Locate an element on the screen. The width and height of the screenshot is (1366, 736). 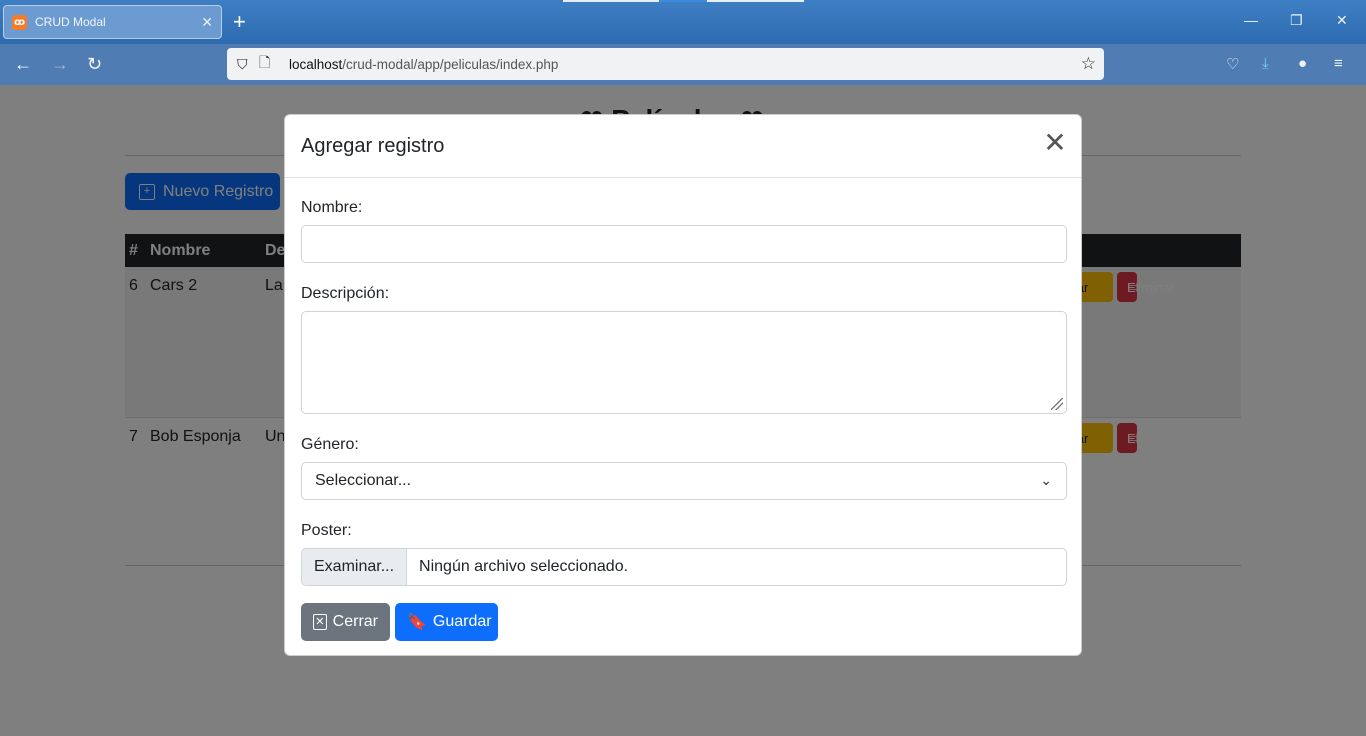
close-icon: ✕ is located at coordinates (1055, 143).